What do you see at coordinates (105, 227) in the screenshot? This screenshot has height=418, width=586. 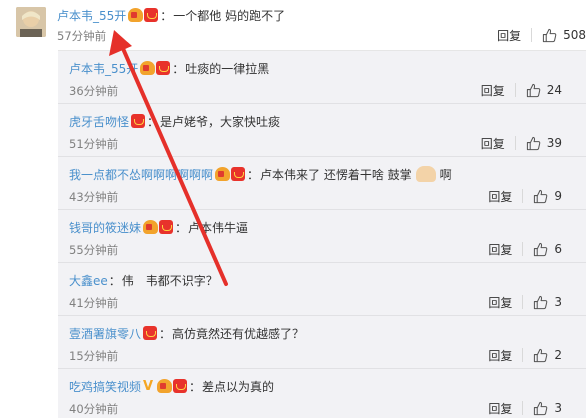 I see `username-link: 钱哥的筱迷妹` at bounding box center [105, 227].